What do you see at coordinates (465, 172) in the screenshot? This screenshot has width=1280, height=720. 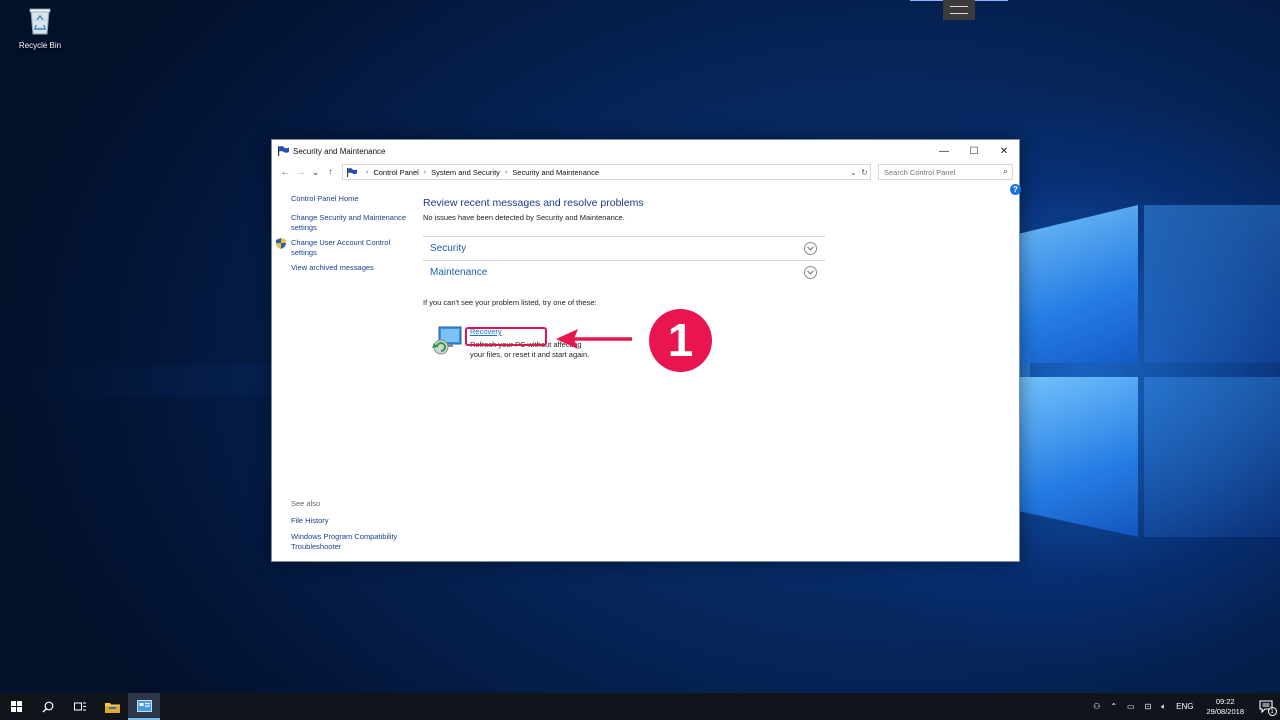 I see `breadcrumb-system-and-security: System and Security` at bounding box center [465, 172].